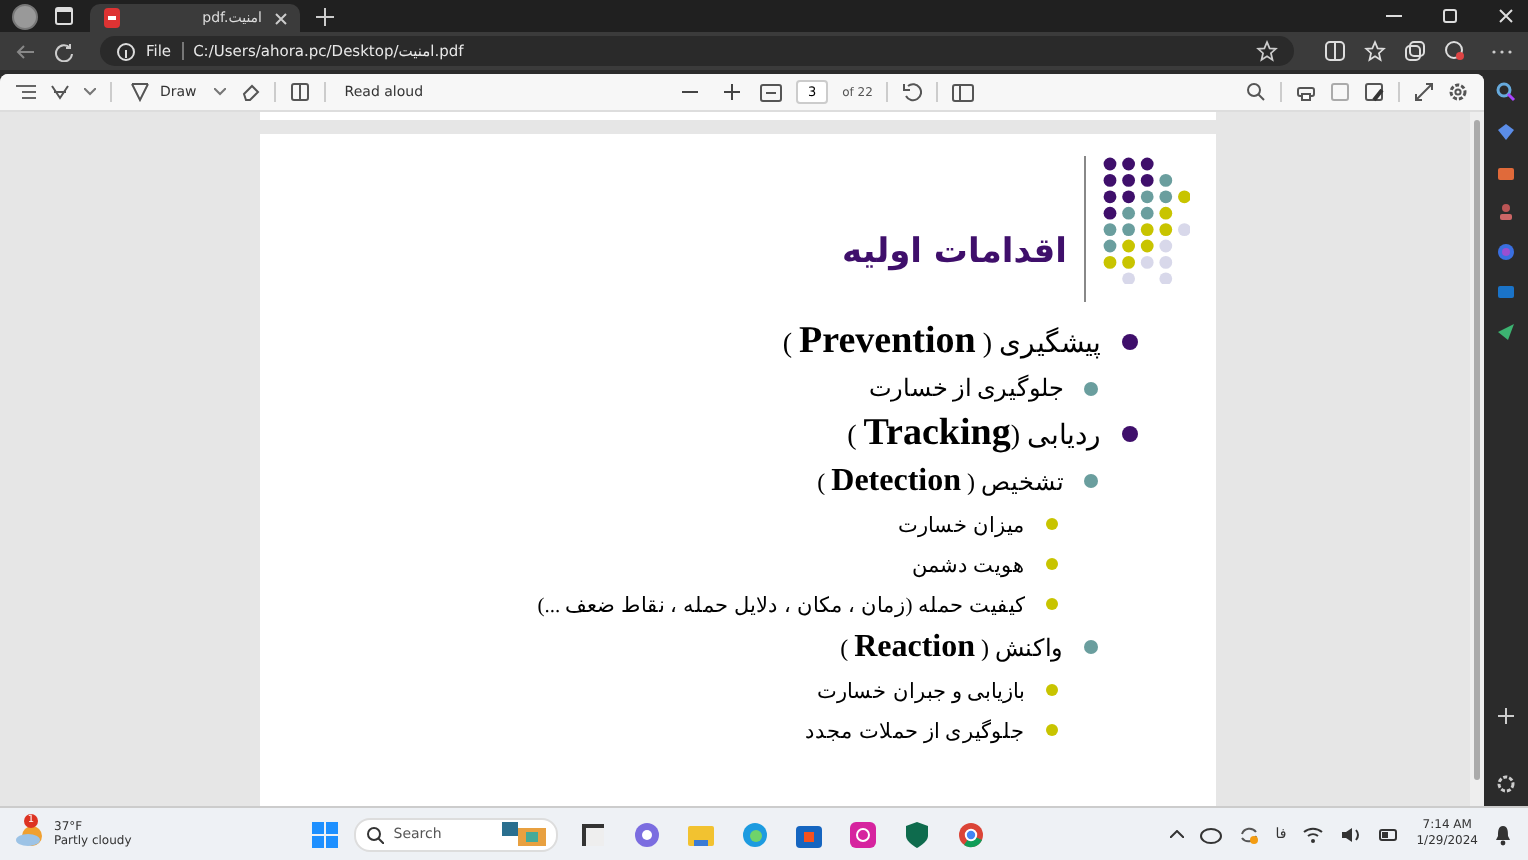 This screenshot has width=1528, height=860. I want to click on task-view-icon, so click(592, 834).